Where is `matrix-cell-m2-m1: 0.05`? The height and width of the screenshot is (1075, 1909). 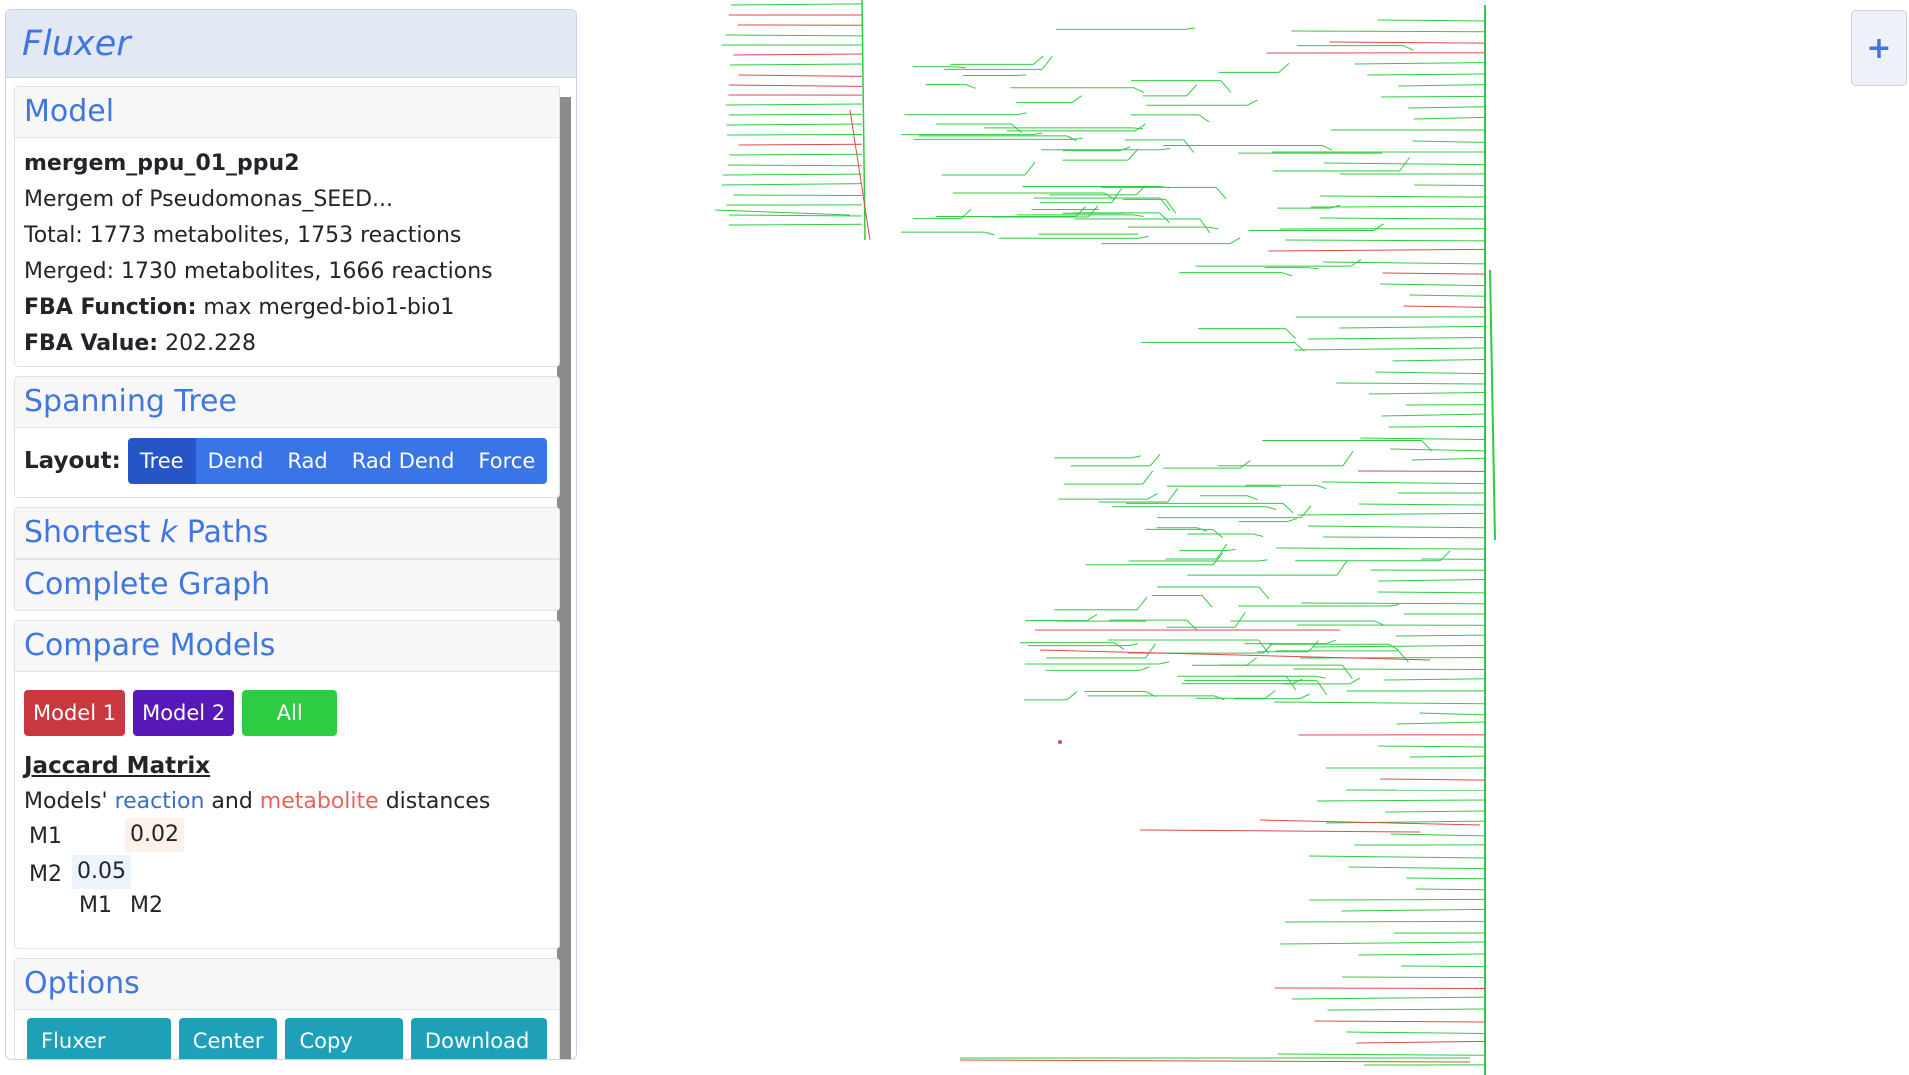
matrix-cell-m2-m1: 0.05 is located at coordinates (101, 872).